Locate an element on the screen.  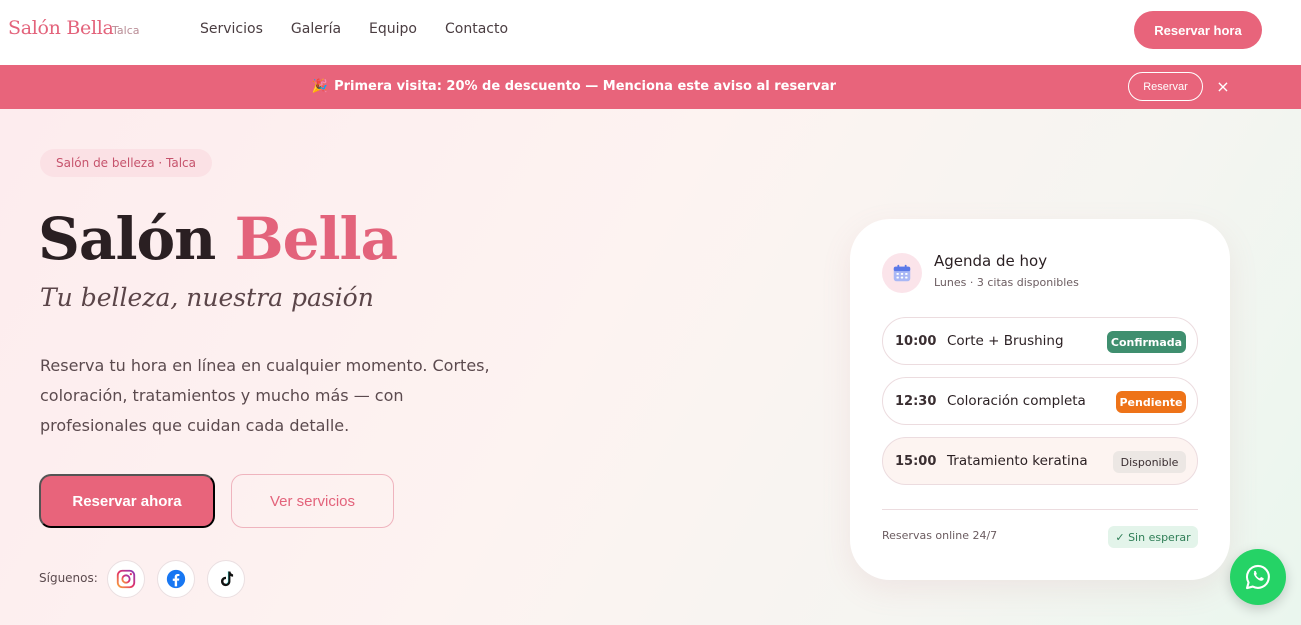
appointment-slot: 10:00 Corte + Brushing Confirmada is located at coordinates (1040, 341).